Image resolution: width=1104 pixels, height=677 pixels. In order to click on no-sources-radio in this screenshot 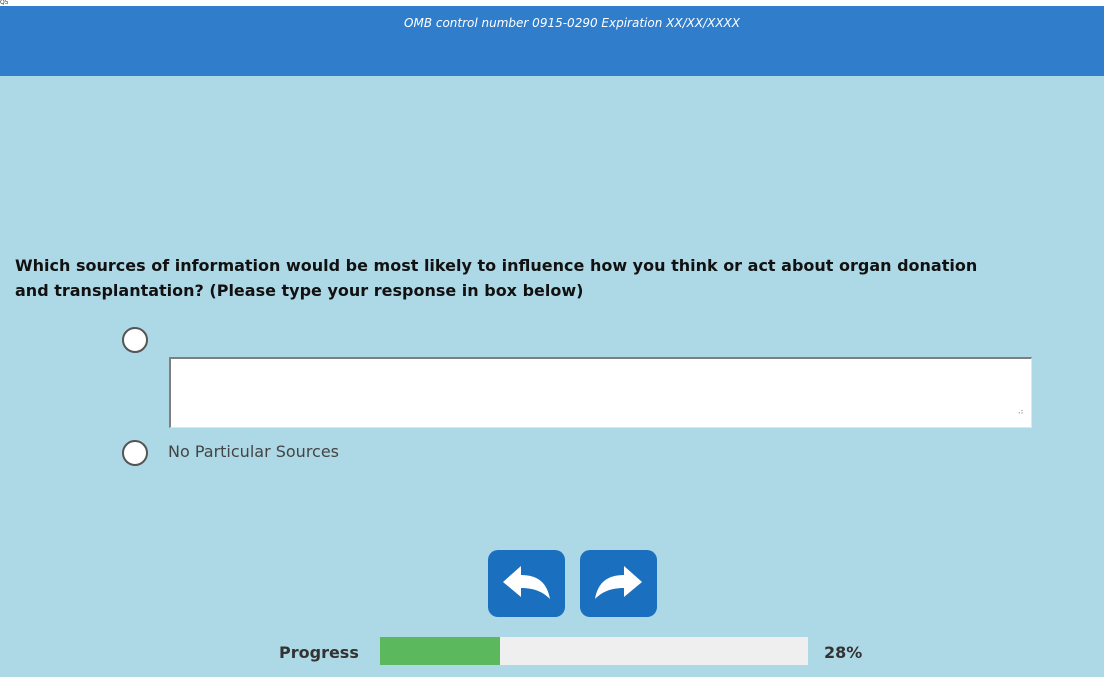, I will do `click(135, 453)`.